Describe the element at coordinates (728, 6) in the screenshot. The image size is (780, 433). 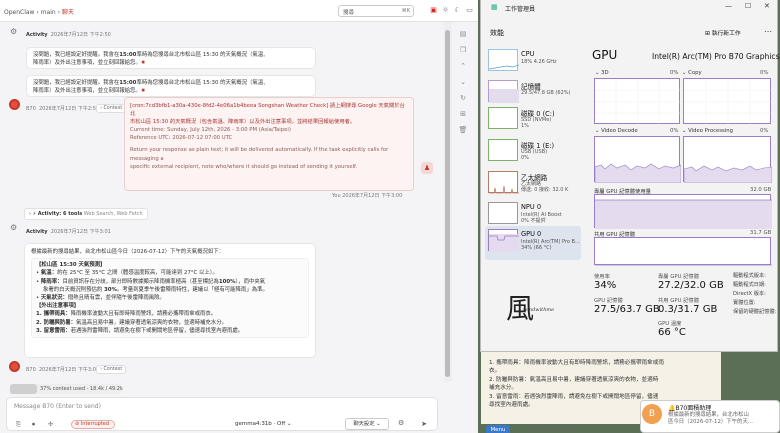
I see `minimize-icon: —` at that location.